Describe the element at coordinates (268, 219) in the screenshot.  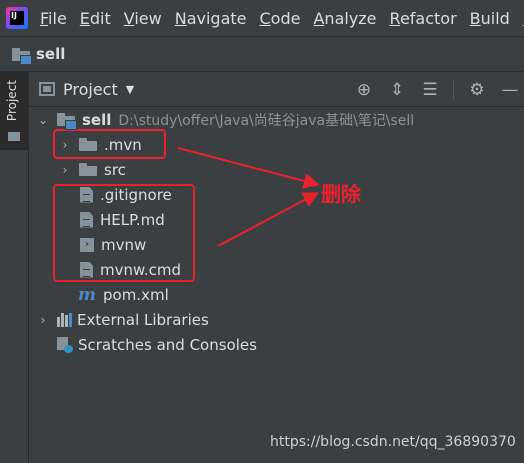
I see `arrow-to-files` at that location.